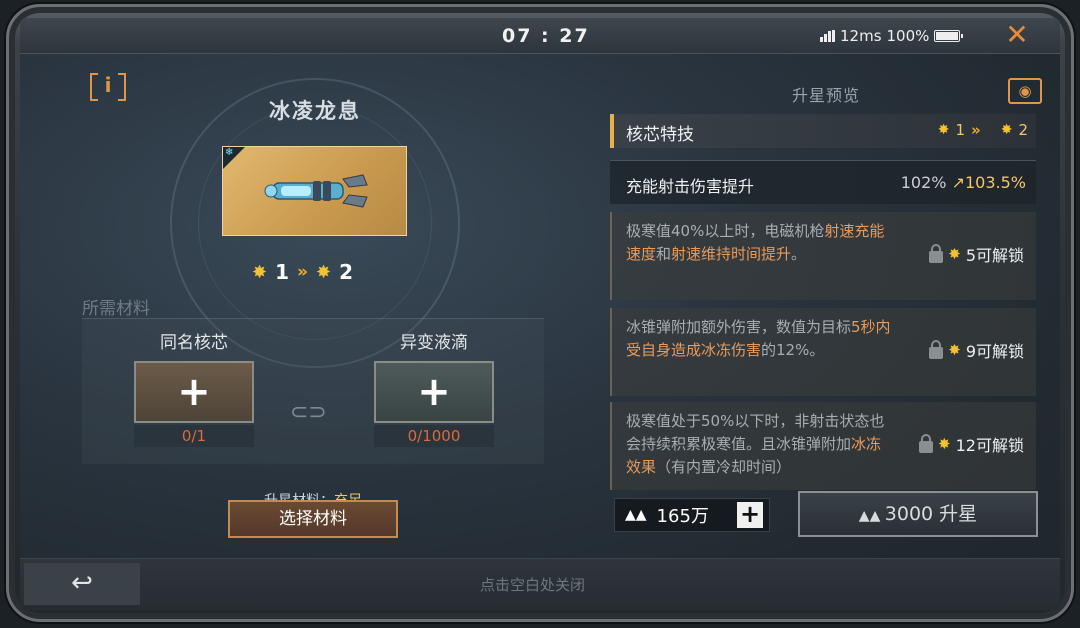 The image size is (1080, 628). Describe the element at coordinates (994, 255) in the screenshot. I see `unlock-text: 5可解锁` at that location.